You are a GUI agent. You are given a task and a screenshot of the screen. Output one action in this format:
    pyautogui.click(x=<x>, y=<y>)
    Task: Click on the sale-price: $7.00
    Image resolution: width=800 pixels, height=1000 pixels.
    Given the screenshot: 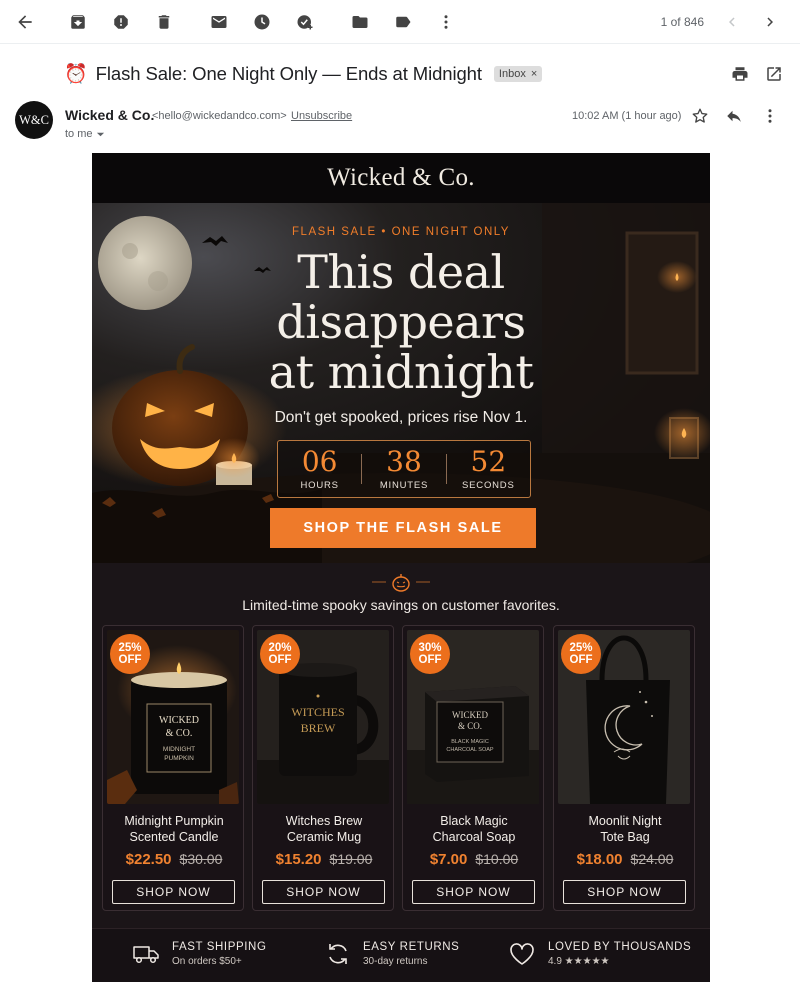 What is the action you would take?
    pyautogui.click(x=448, y=859)
    